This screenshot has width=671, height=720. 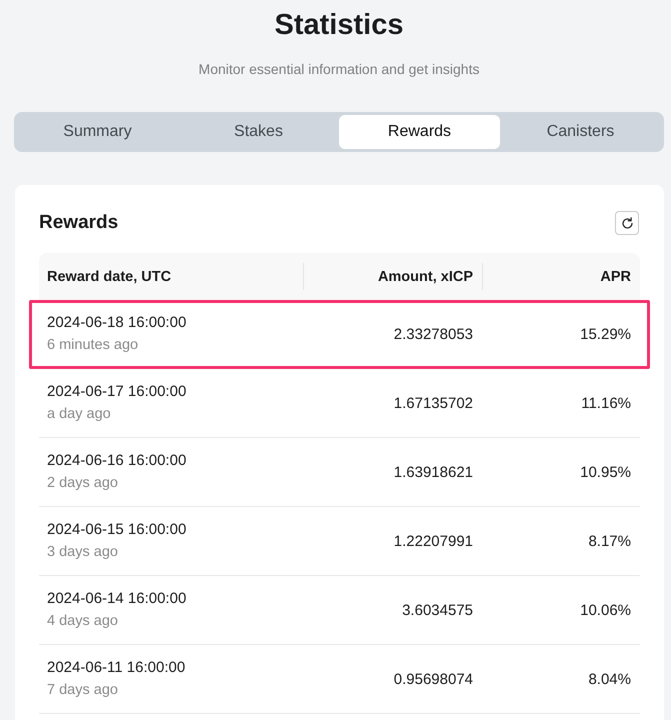 What do you see at coordinates (615, 276) in the screenshot?
I see `column-header: APR` at bounding box center [615, 276].